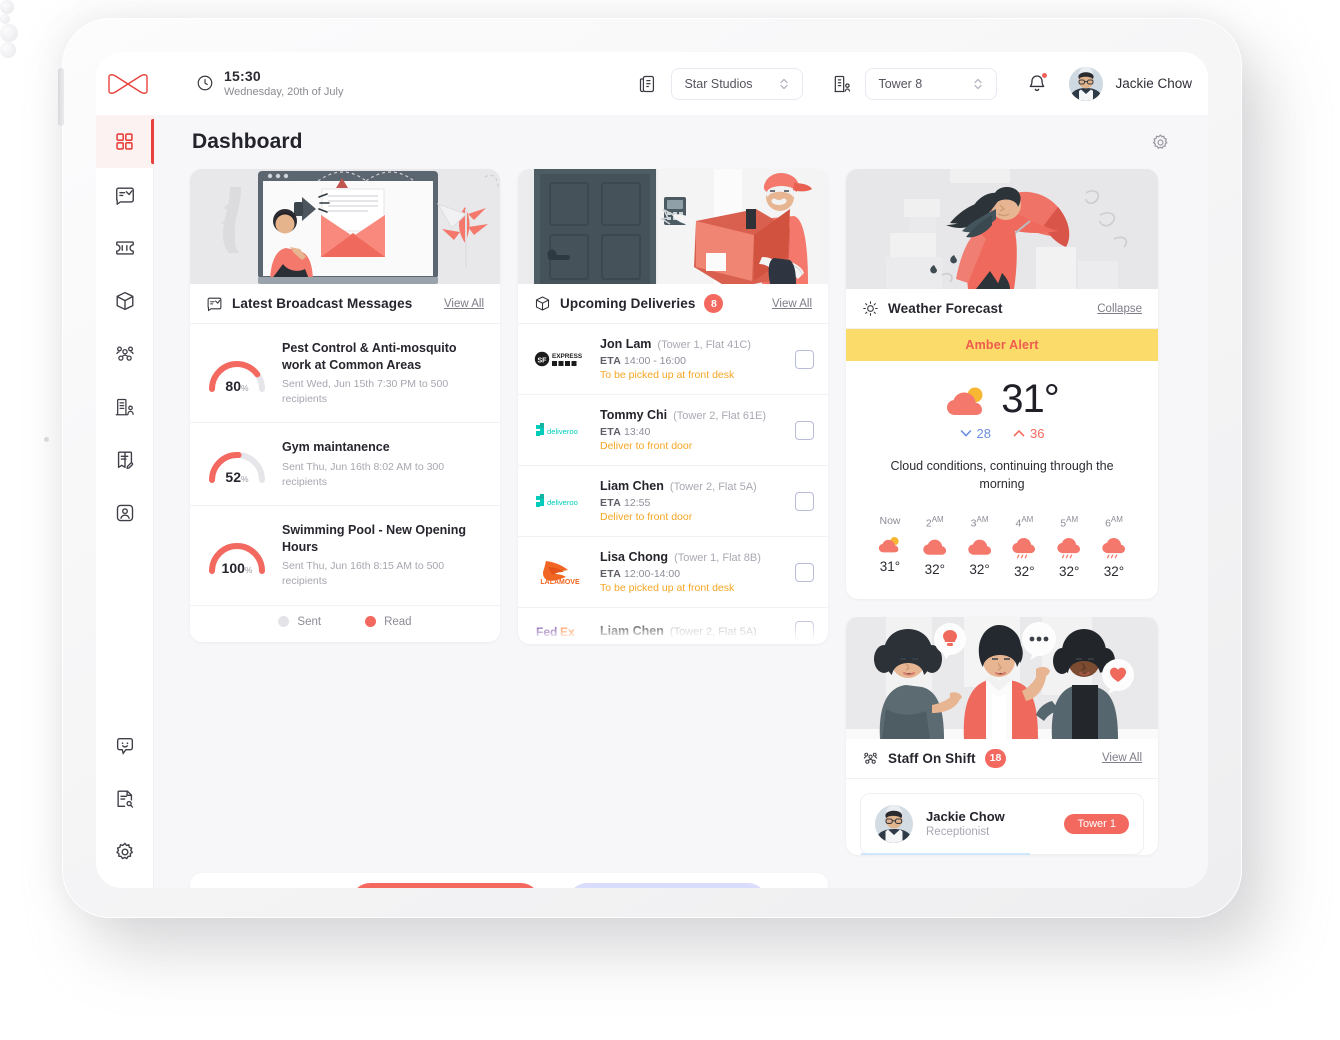  What do you see at coordinates (967, 400) in the screenshot?
I see `sun-behind-cloud-icon` at bounding box center [967, 400].